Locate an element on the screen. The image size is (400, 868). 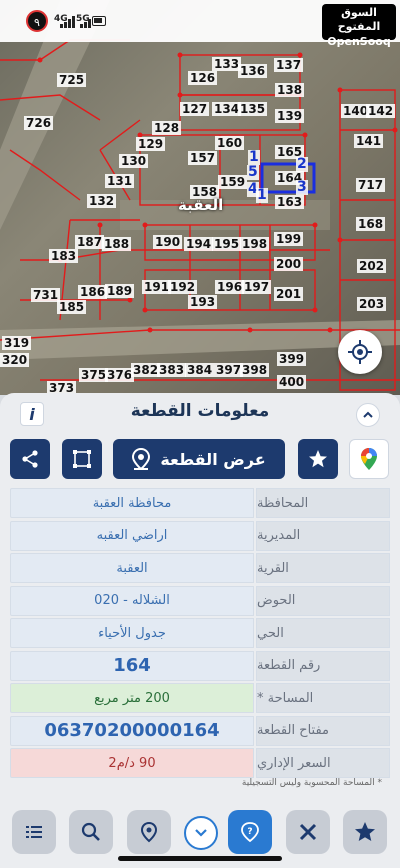
parcel-label: 136 is located at coordinates (253, 71).